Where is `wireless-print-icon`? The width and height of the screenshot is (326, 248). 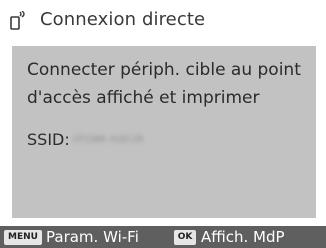
wireless-print-icon is located at coordinates (18, 20).